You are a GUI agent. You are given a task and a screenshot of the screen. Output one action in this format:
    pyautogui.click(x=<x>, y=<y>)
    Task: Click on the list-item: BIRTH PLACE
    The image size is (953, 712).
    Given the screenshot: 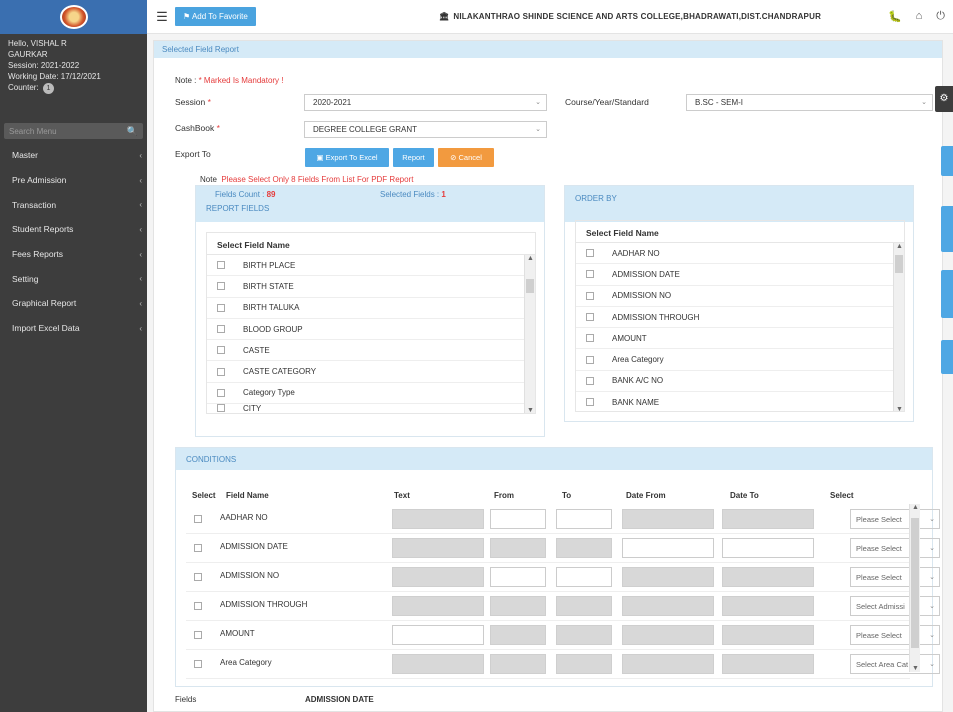 What is the action you would take?
    pyautogui.click(x=371, y=266)
    